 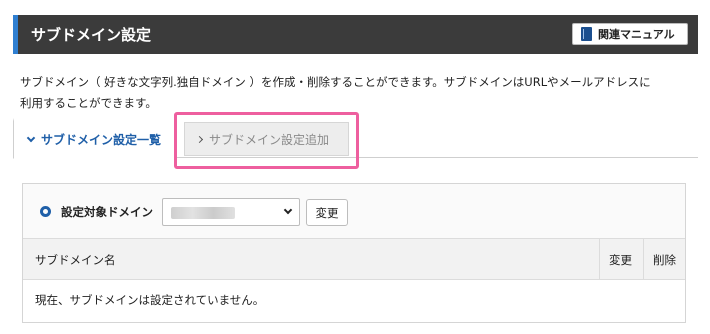 What do you see at coordinates (586, 34) in the screenshot?
I see `book-icon` at bounding box center [586, 34].